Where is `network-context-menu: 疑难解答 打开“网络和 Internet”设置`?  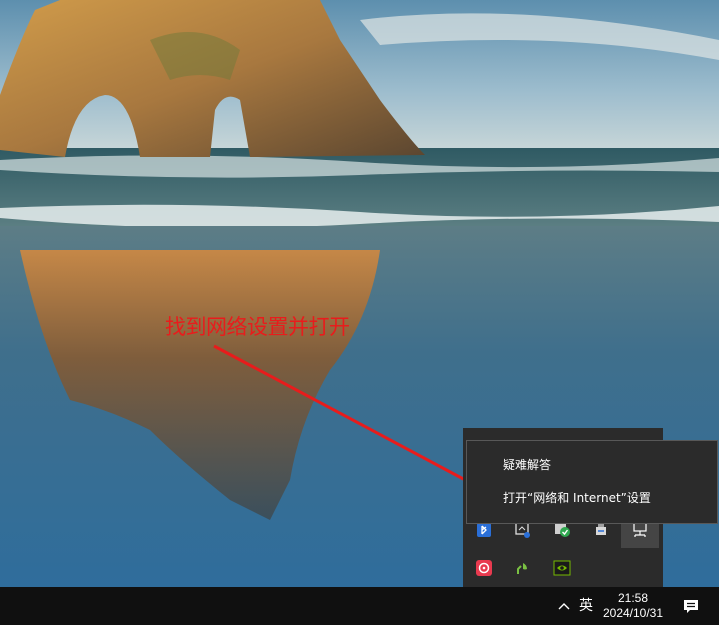 network-context-menu: 疑难解答 打开“网络和 Internet”设置 is located at coordinates (592, 482).